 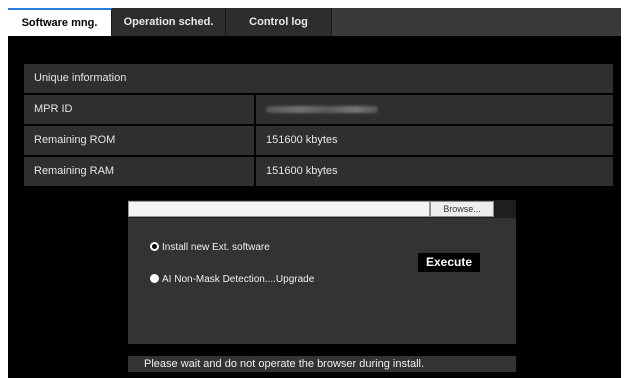 What do you see at coordinates (279, 209) in the screenshot?
I see `file-path-input` at bounding box center [279, 209].